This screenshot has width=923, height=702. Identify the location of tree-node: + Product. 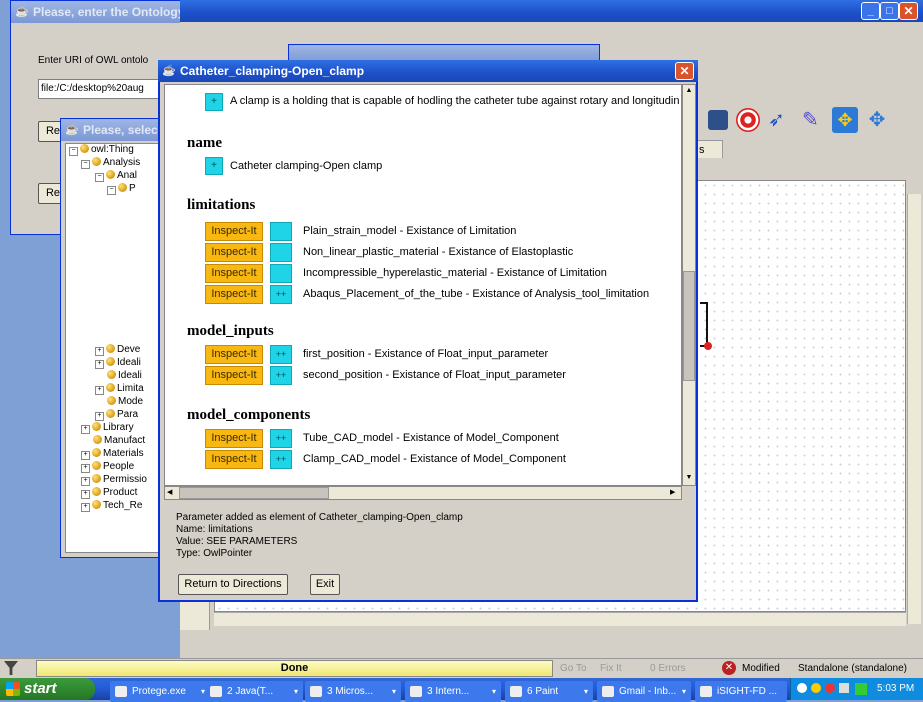
(109, 492).